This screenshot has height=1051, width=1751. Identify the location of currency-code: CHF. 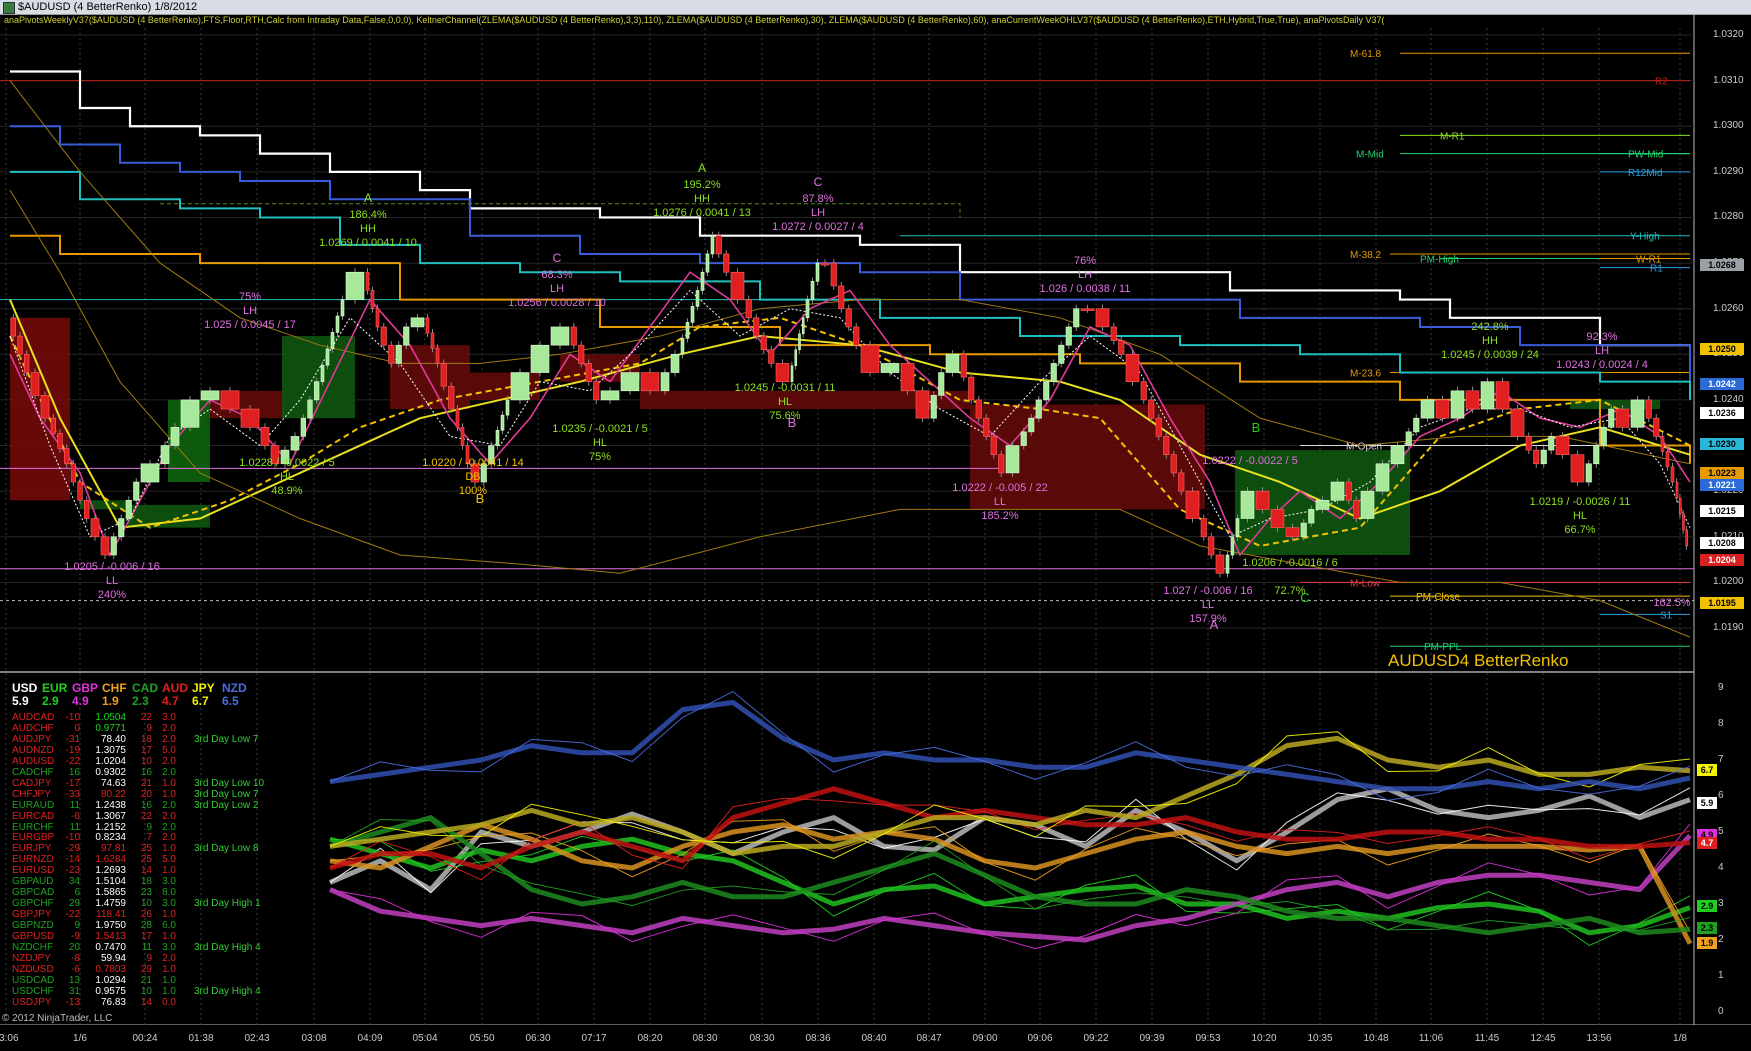
(114, 688).